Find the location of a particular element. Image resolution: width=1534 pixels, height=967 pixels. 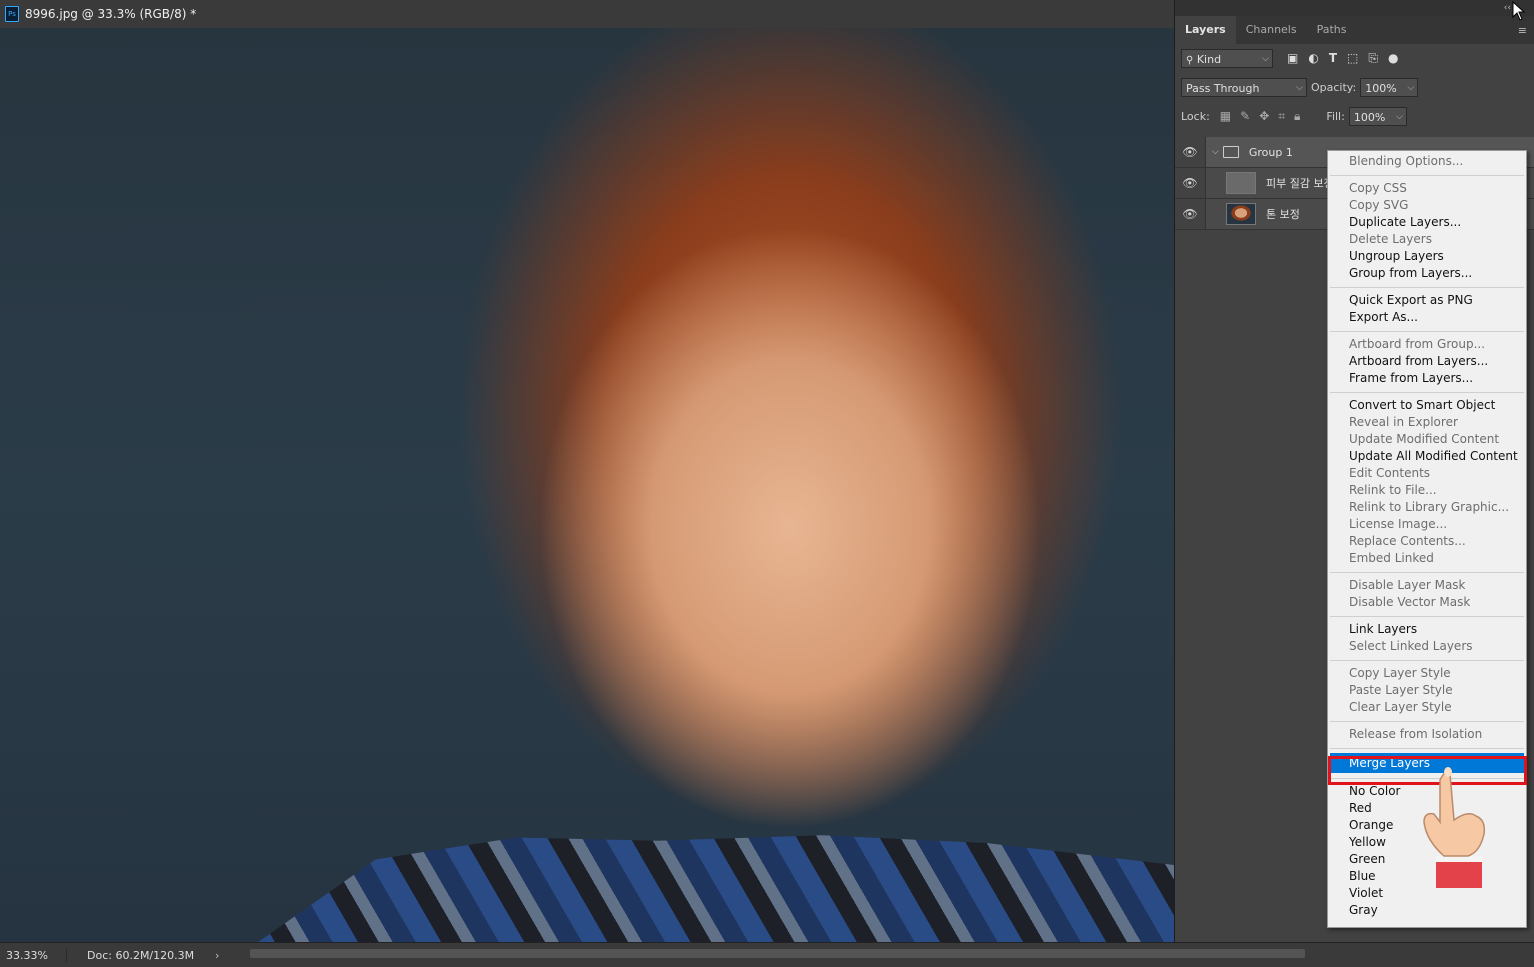

tab-paths: Paths is located at coordinates (1332, 30).